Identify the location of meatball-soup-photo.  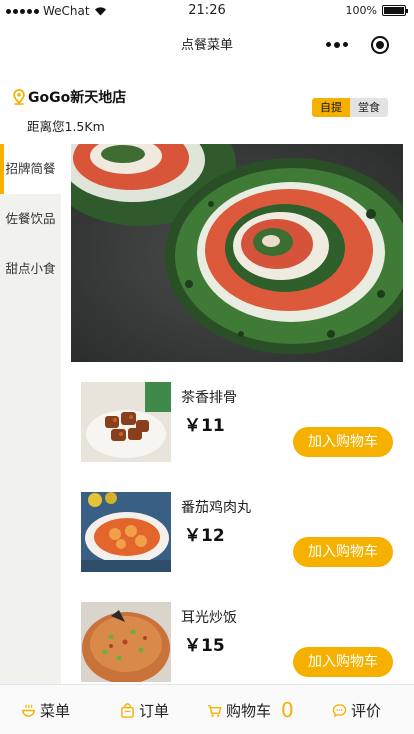
(126, 532).